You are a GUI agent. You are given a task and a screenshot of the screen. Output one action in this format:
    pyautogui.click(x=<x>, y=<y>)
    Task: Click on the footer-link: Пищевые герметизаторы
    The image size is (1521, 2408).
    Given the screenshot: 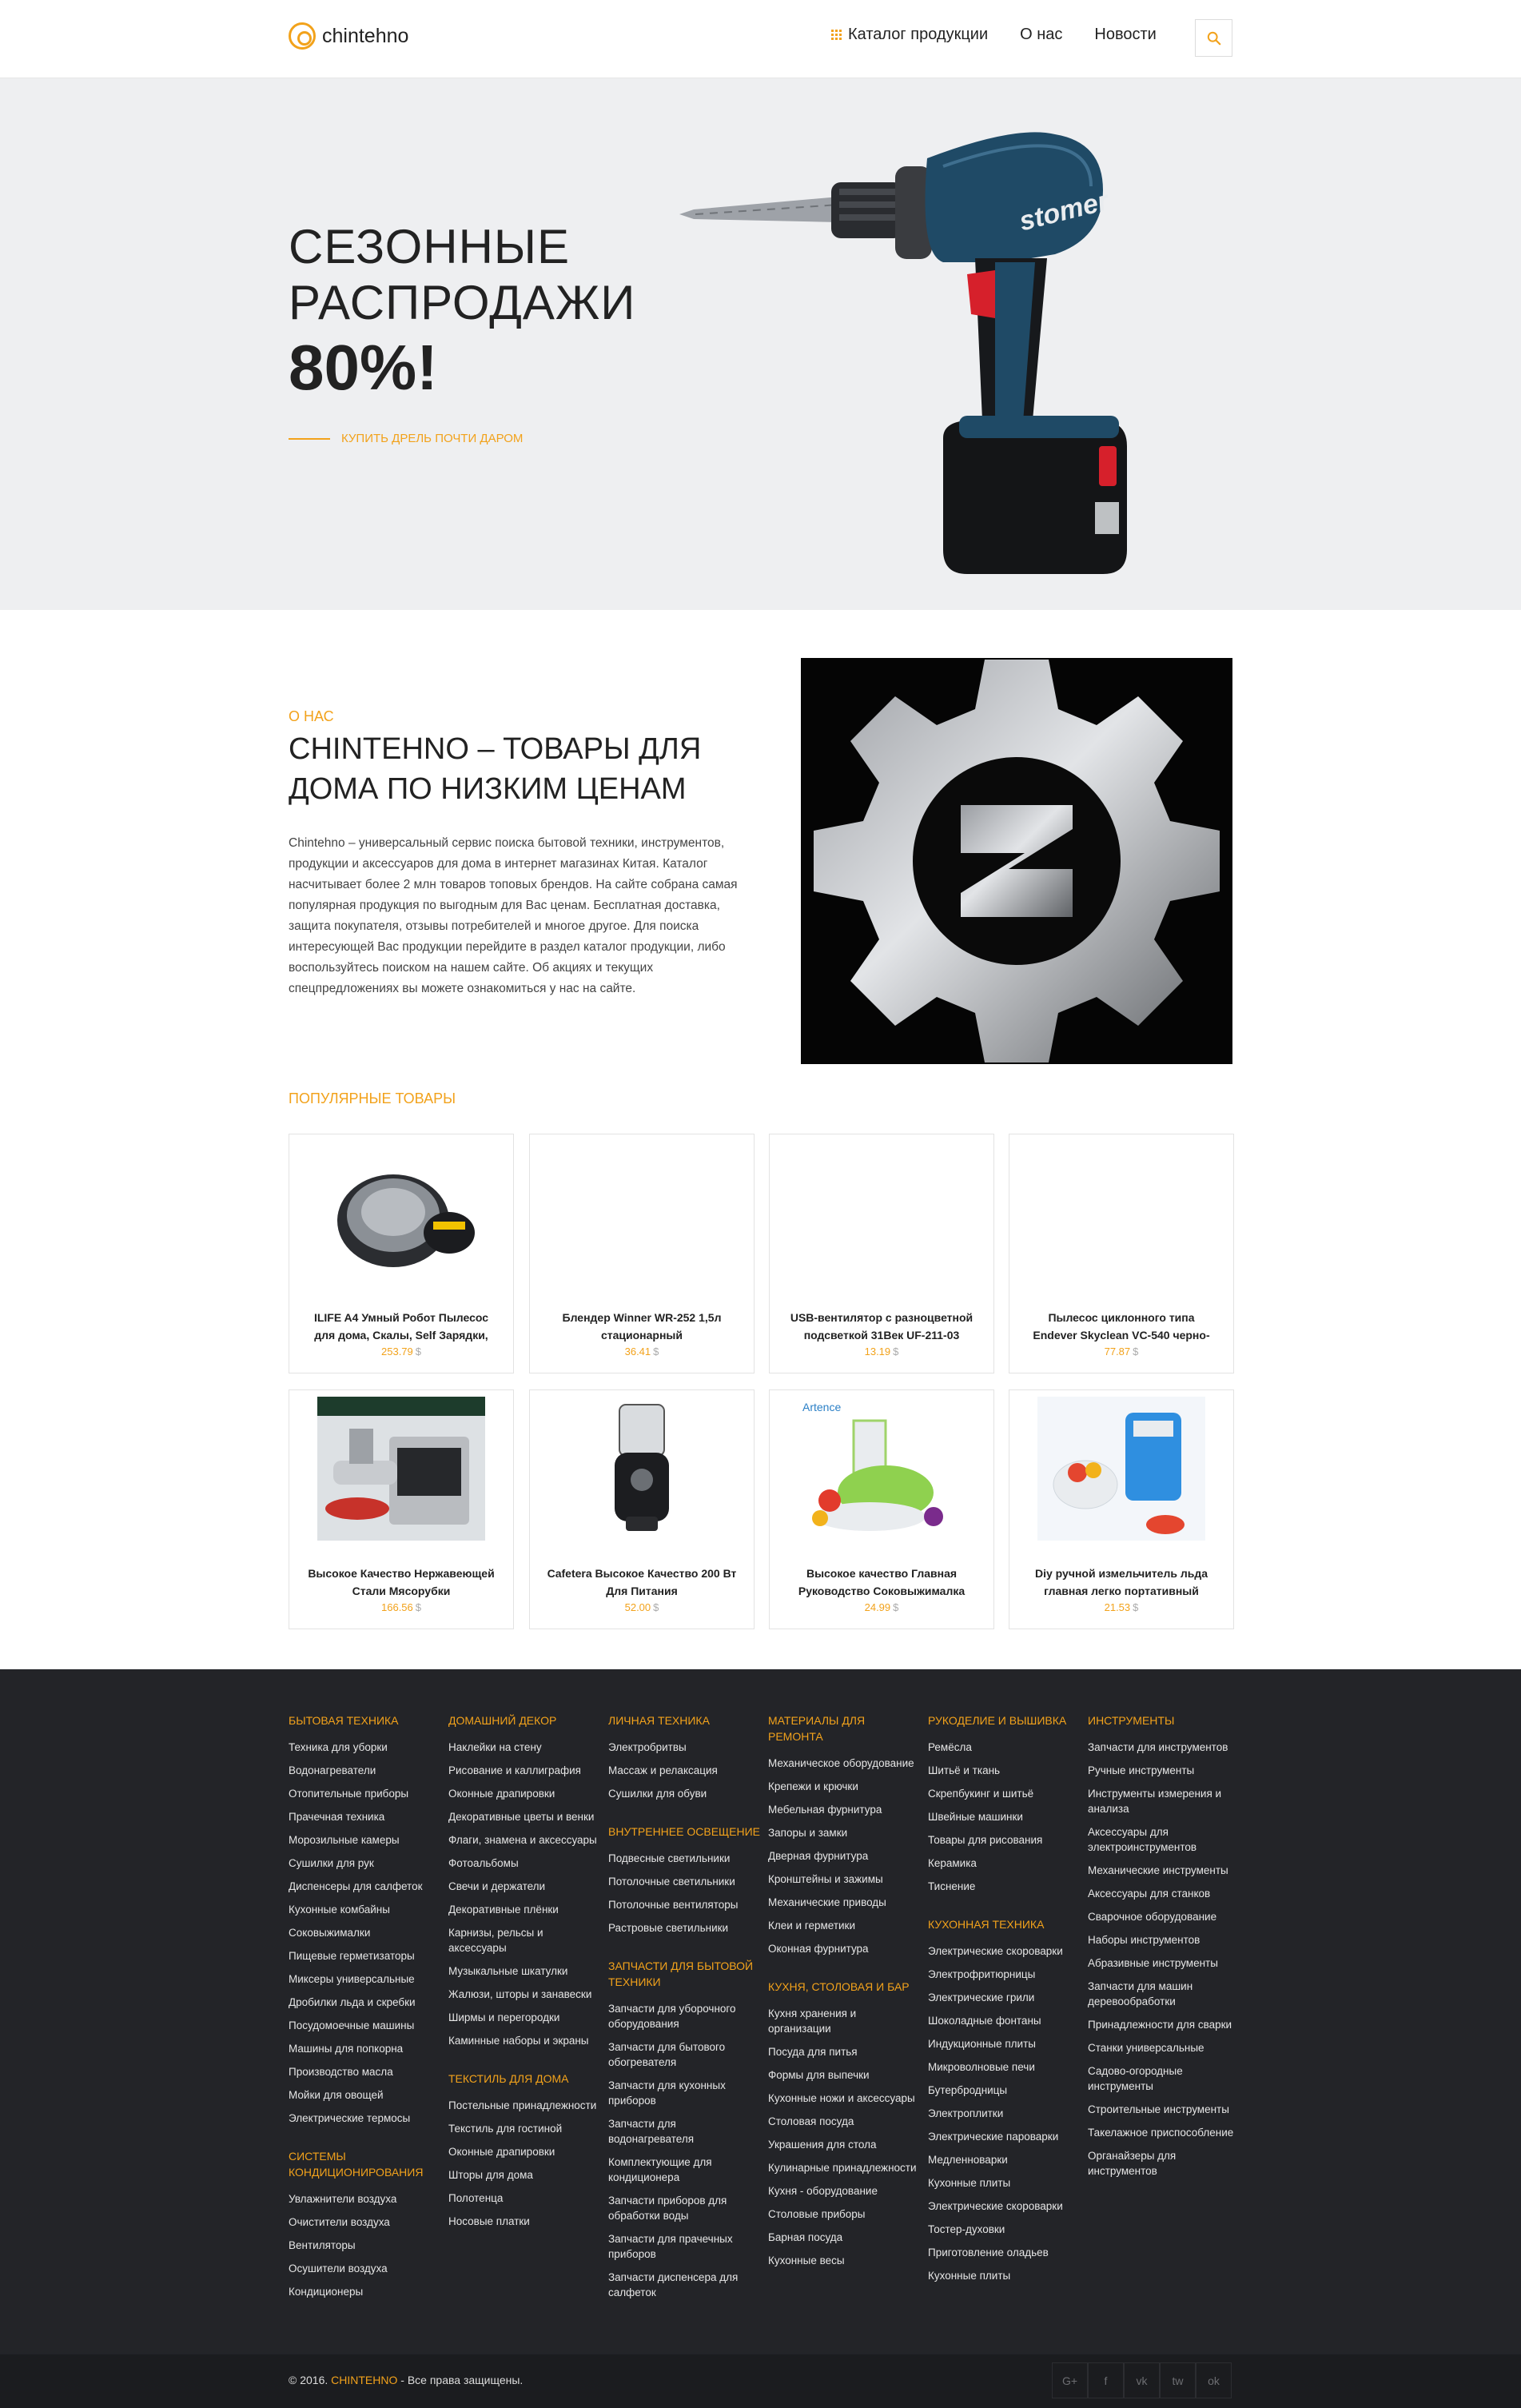 What is the action you would take?
    pyautogui.click(x=364, y=1955)
    